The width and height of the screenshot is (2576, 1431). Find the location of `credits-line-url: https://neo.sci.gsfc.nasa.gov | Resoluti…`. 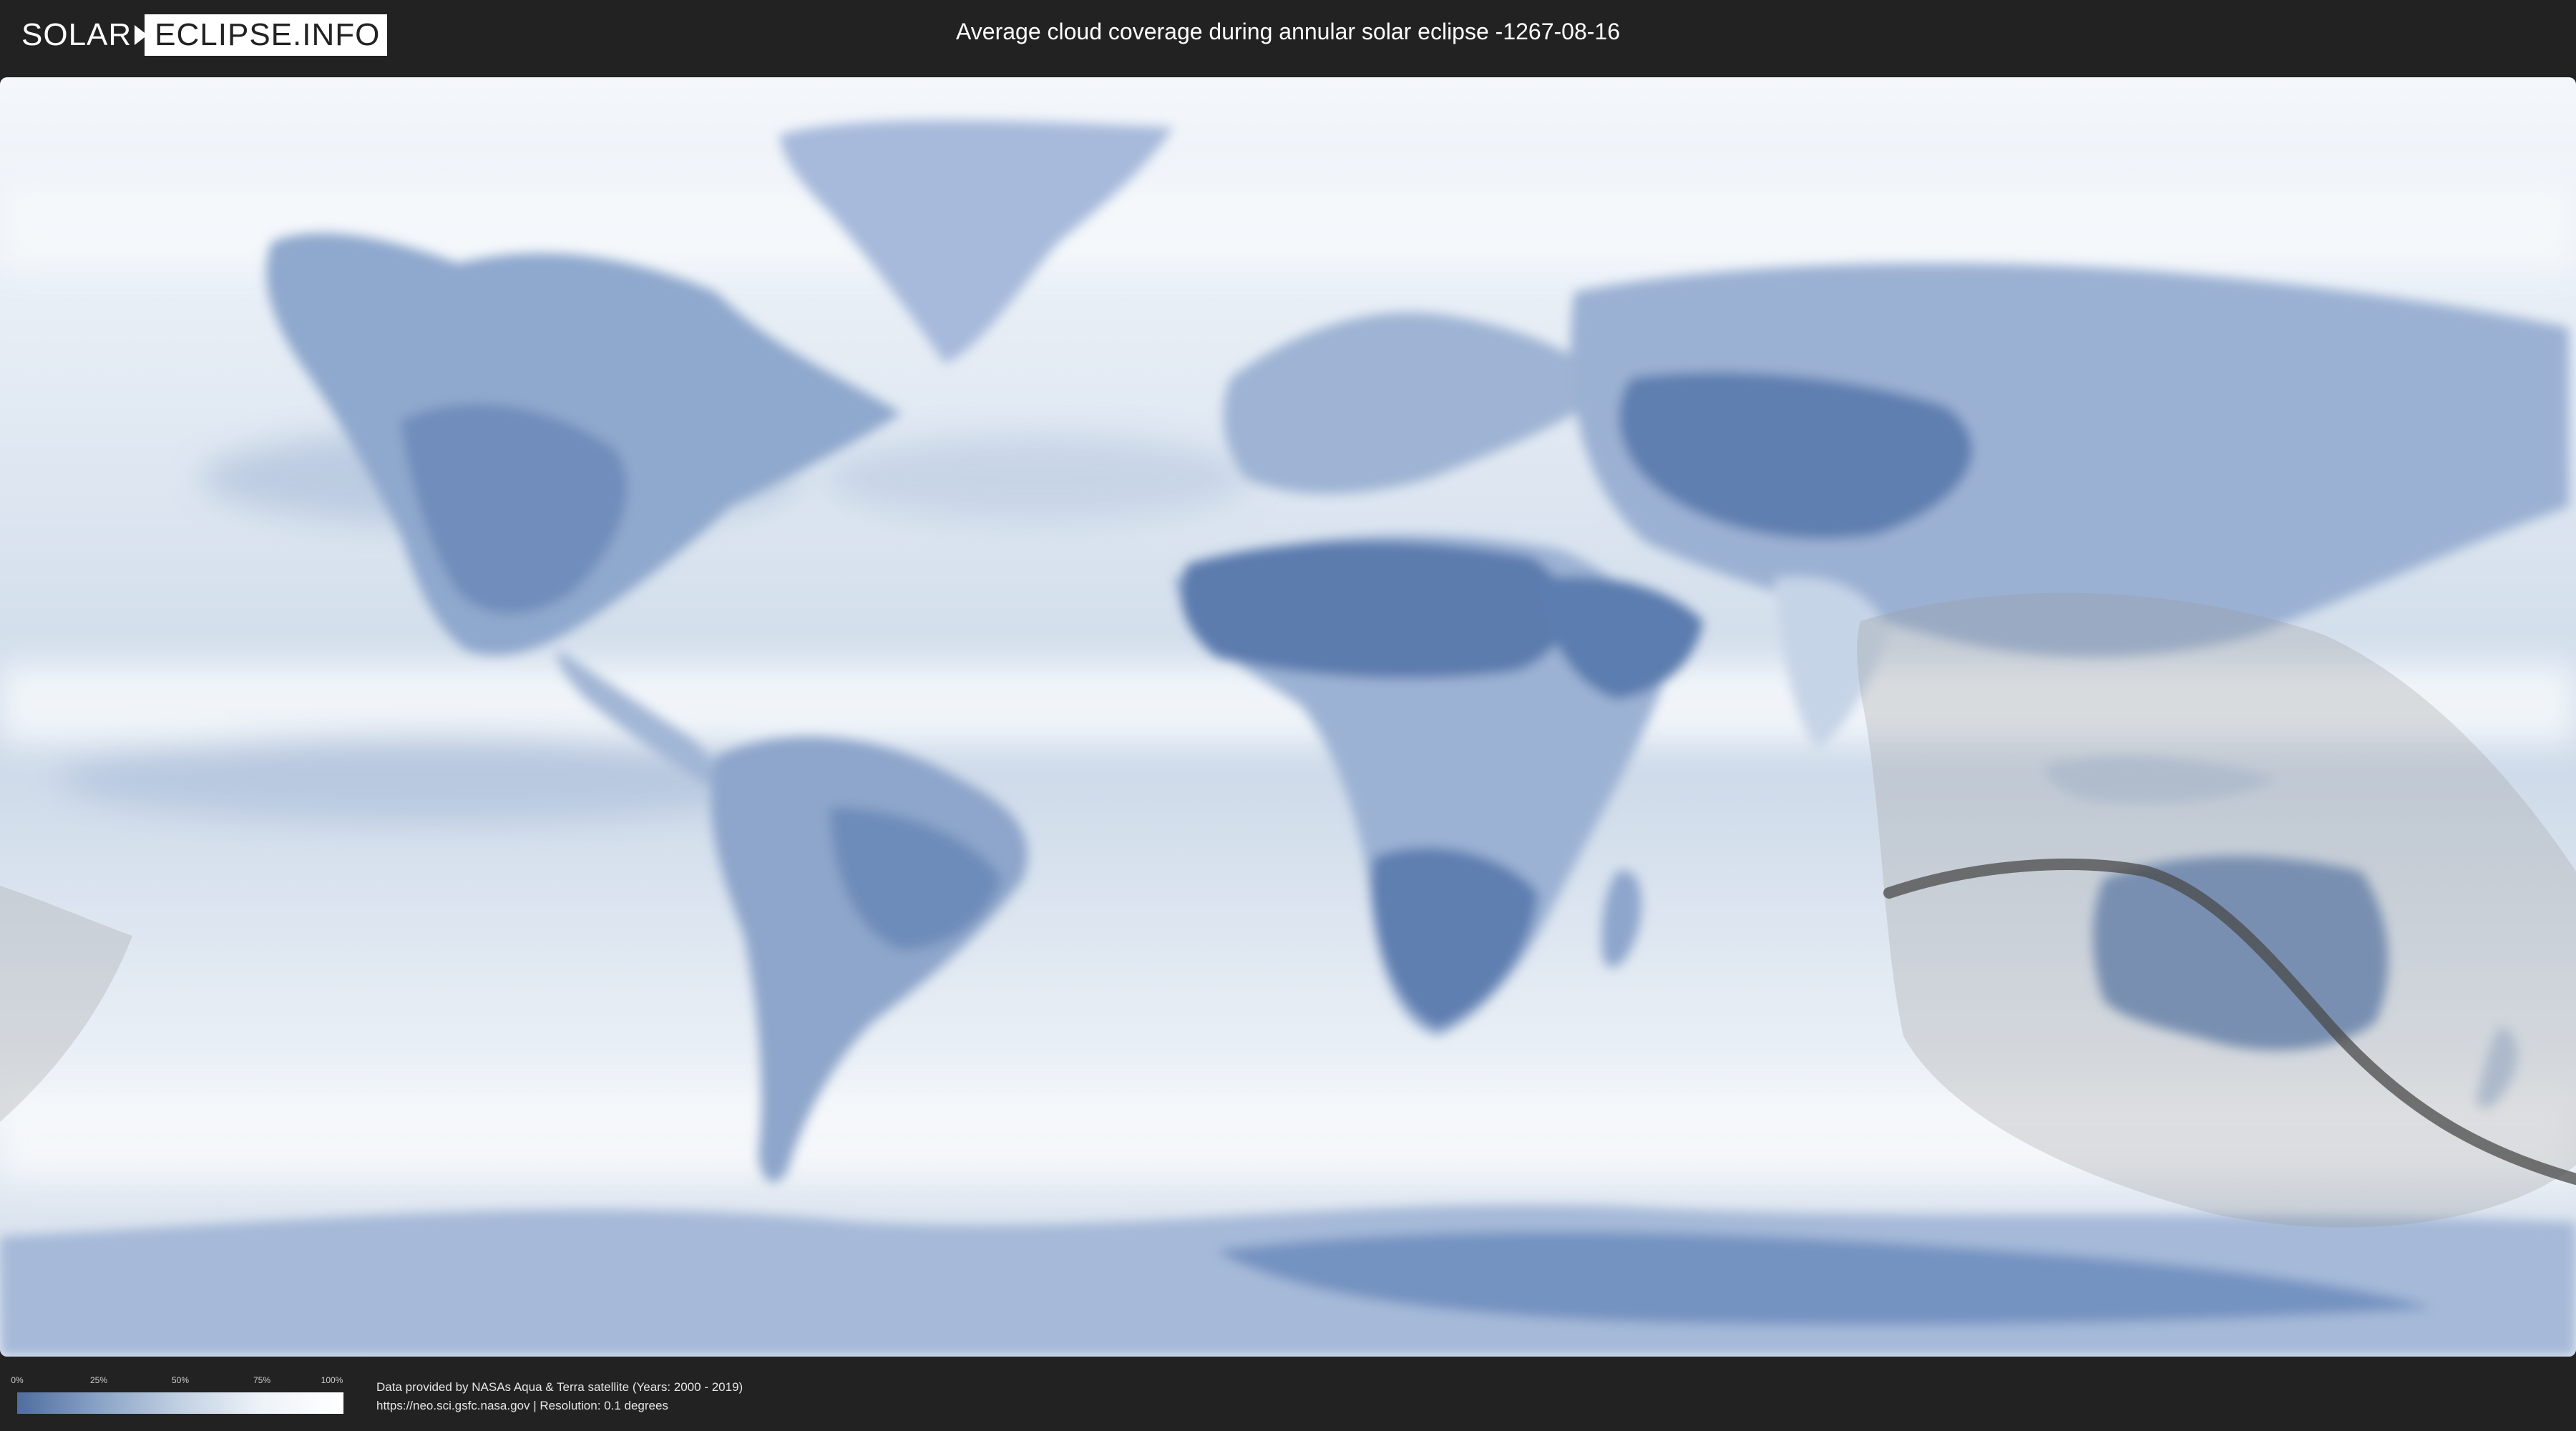

credits-line-url: https://neo.sci.gsfc.nasa.gov | Resoluti… is located at coordinates (522, 1405).